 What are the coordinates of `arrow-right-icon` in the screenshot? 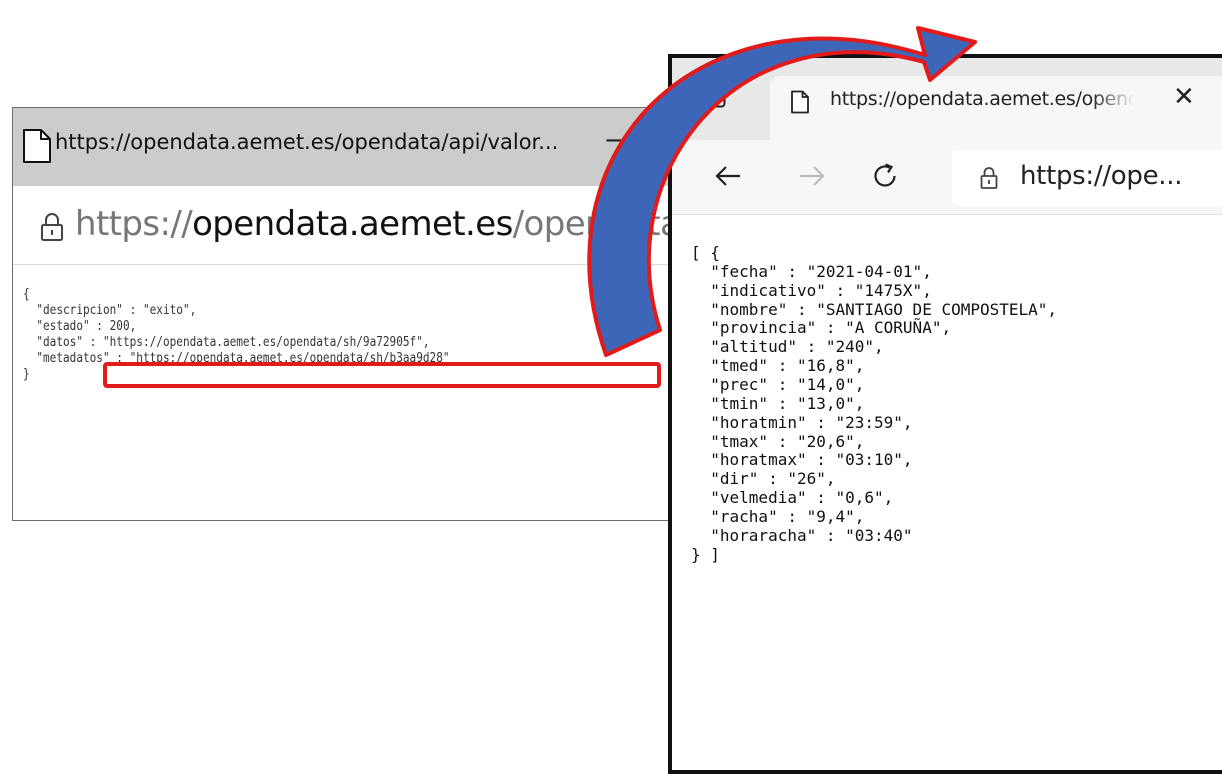 It's located at (812, 176).